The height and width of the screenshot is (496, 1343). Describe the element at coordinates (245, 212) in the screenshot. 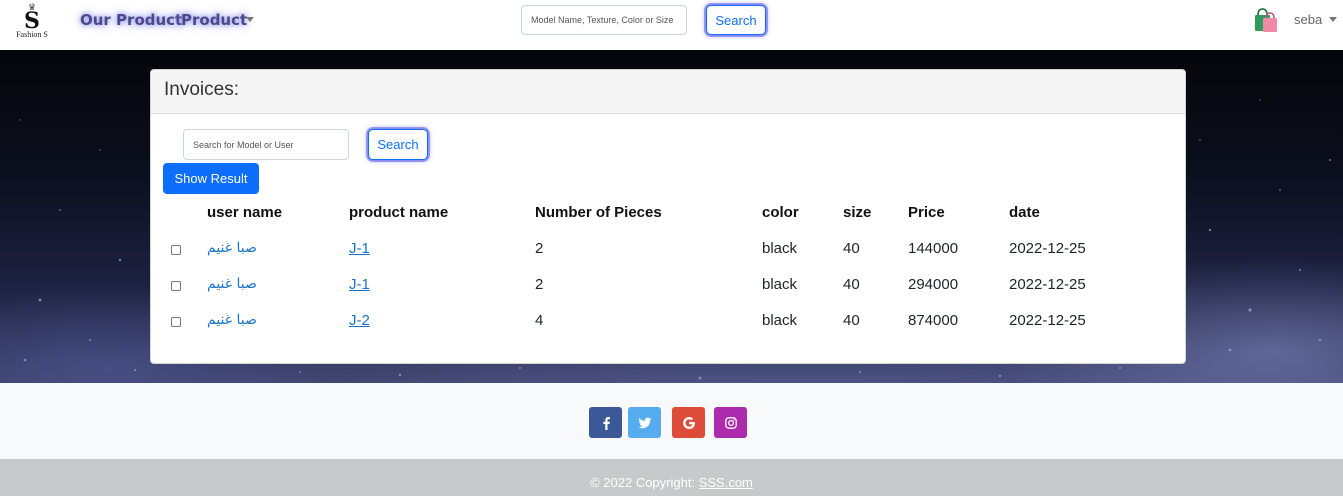

I see `column-header-user: user name` at that location.